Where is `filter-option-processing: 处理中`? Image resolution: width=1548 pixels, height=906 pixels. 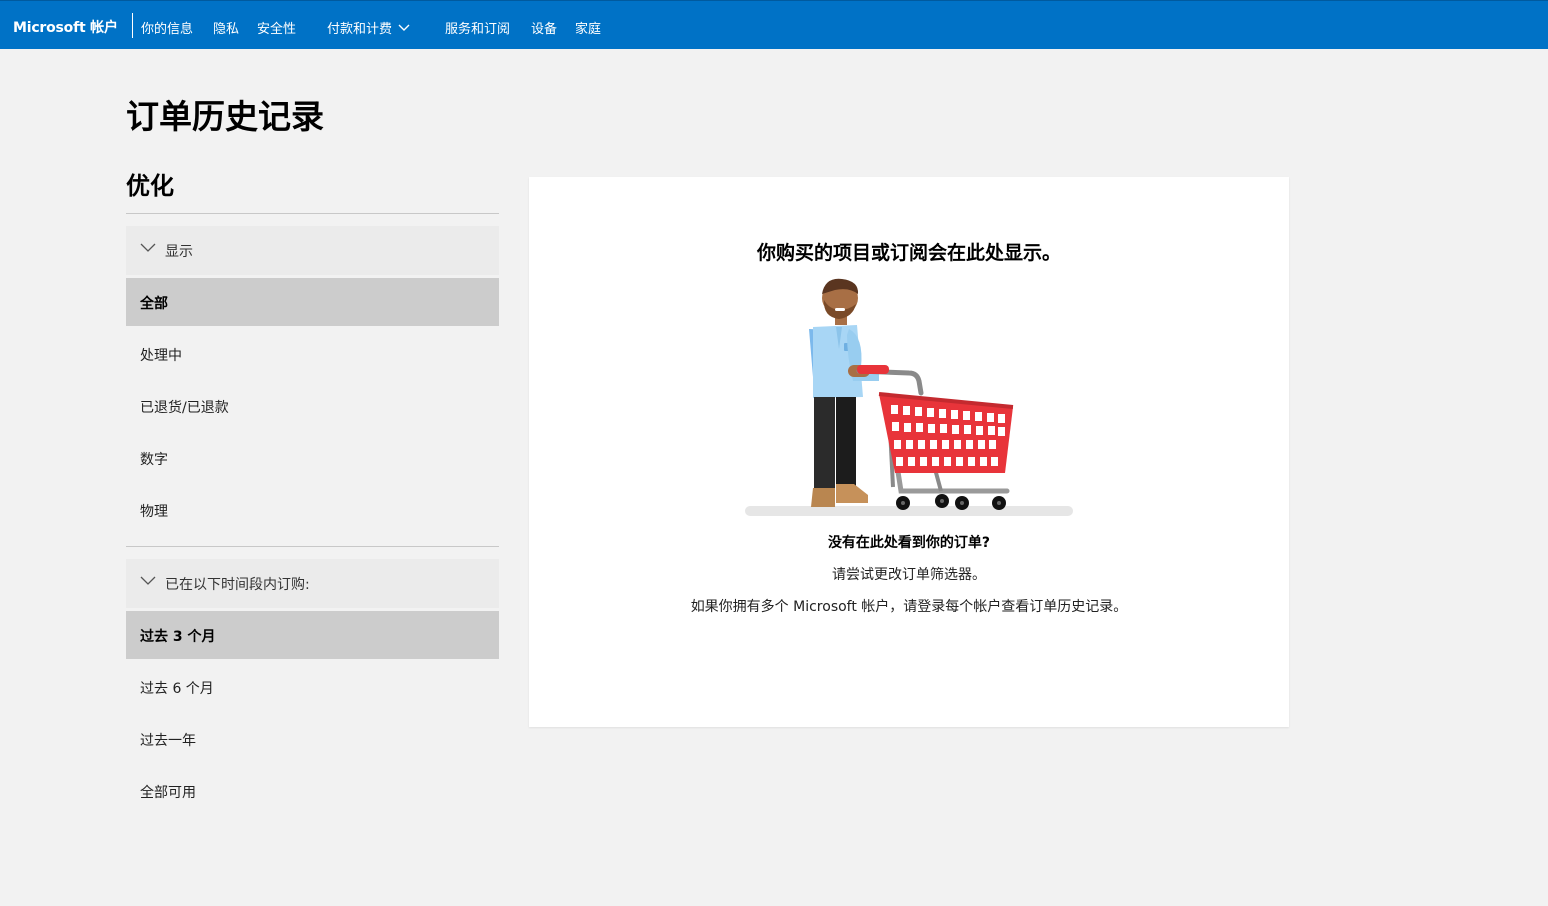
filter-option-processing: 处理中 is located at coordinates (312, 354).